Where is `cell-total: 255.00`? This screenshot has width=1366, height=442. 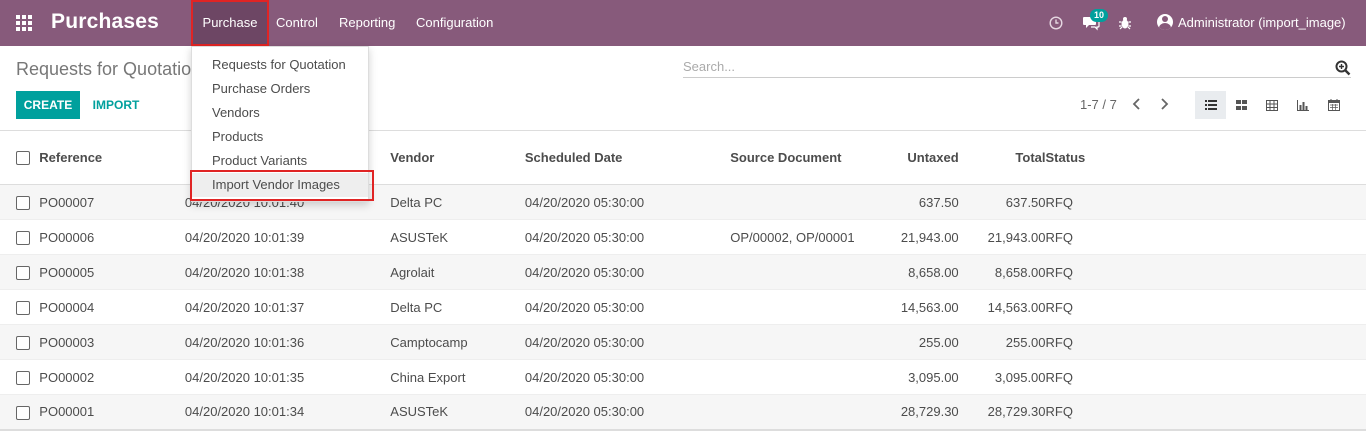
cell-total: 255.00 is located at coordinates (1025, 342).